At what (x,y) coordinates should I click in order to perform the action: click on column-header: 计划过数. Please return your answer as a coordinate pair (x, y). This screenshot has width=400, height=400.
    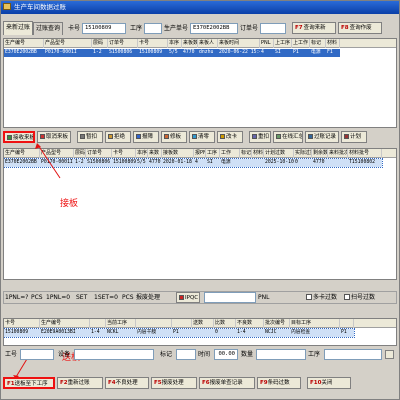
    Looking at the image, I should click on (279, 153).